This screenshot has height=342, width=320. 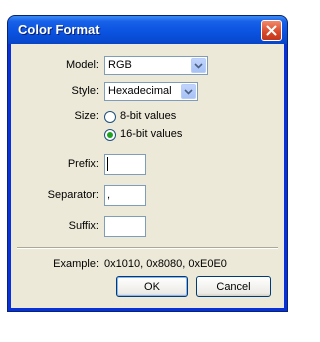 I want to click on example-label: Example:, so click(x=76, y=264).